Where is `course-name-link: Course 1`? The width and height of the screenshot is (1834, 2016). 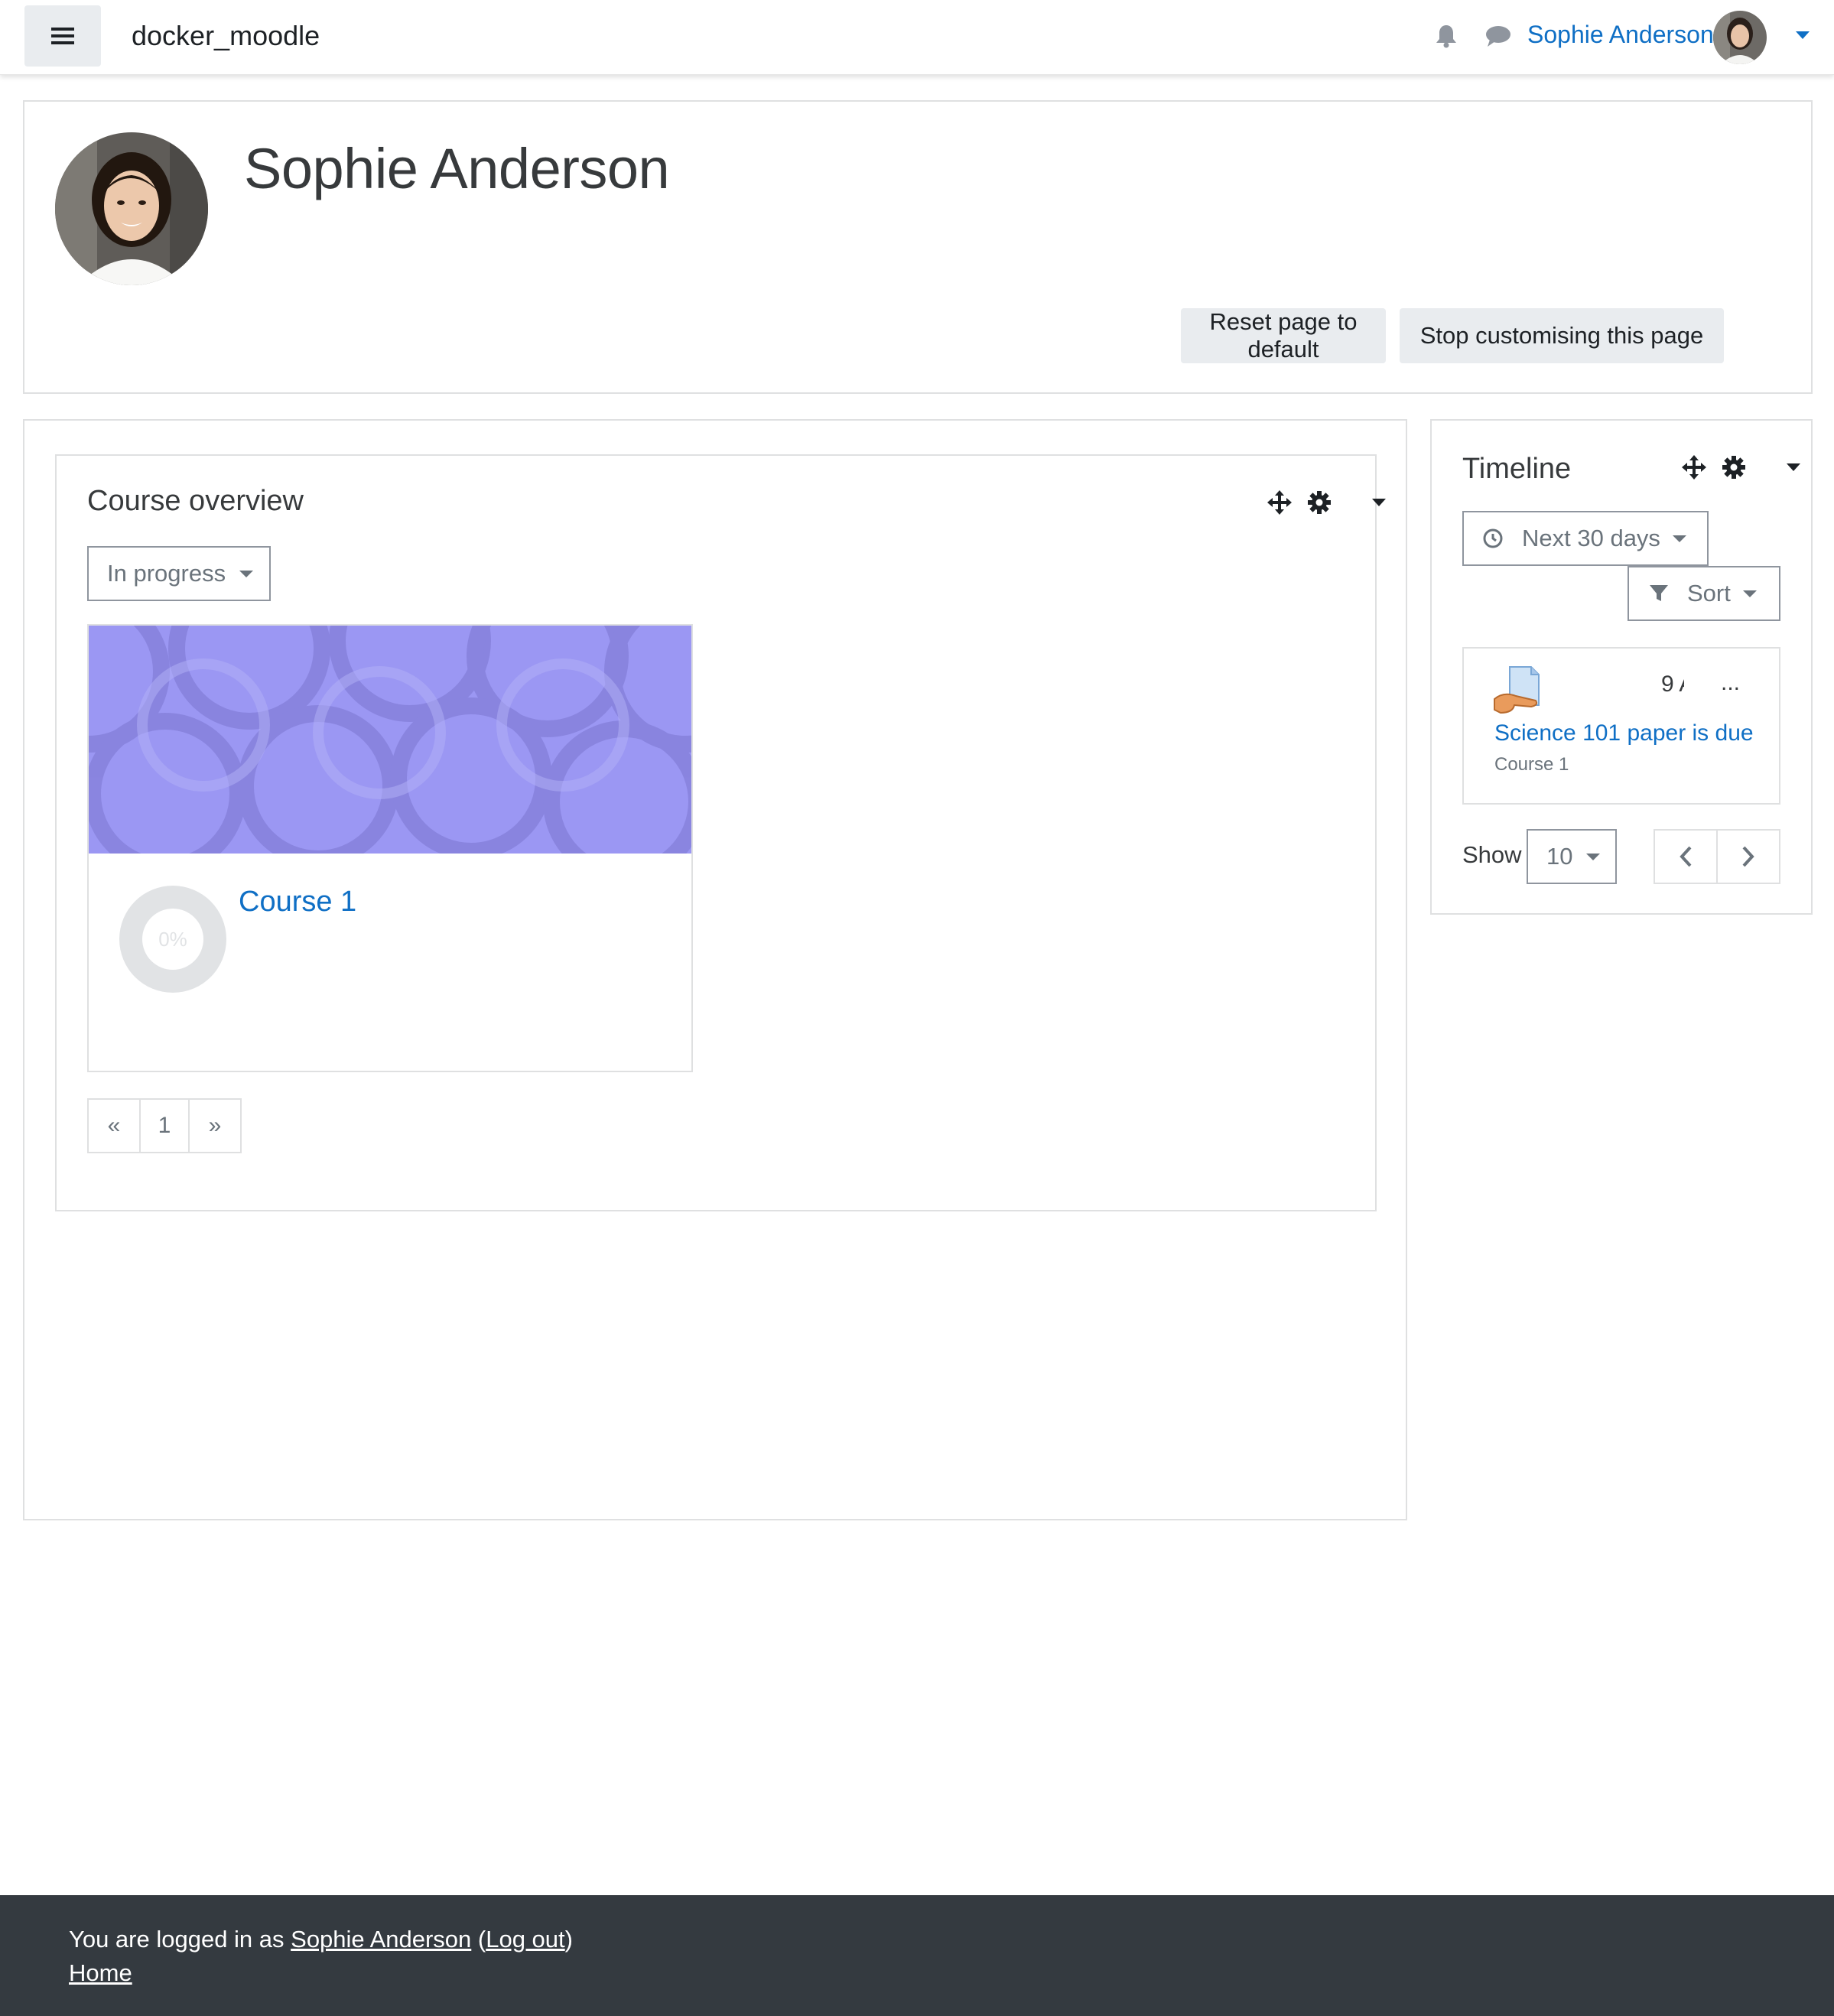
course-name-link: Course 1 is located at coordinates (297, 903).